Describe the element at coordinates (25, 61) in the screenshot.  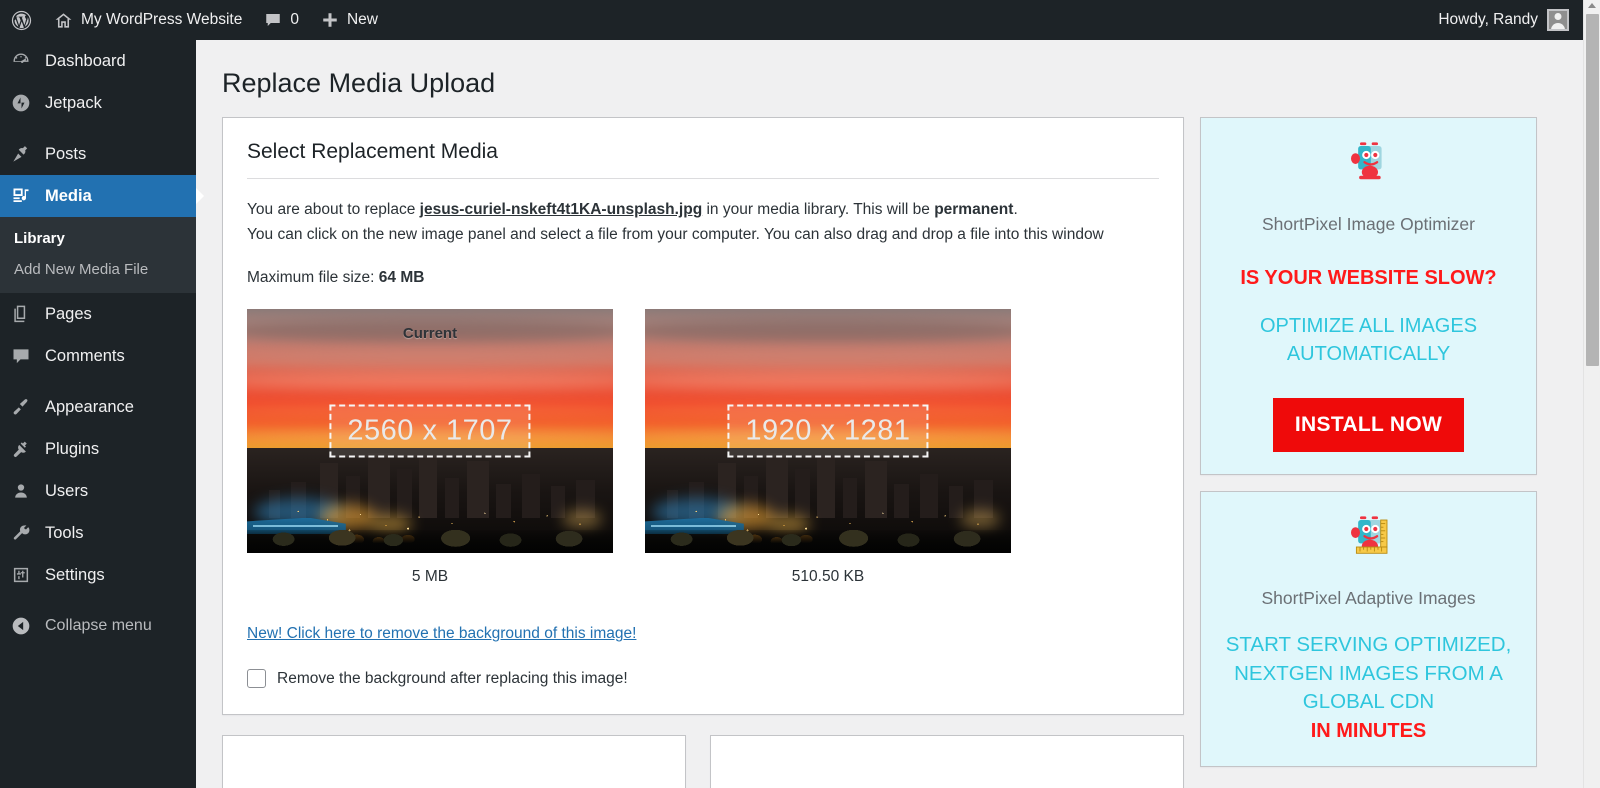
I see `dashboard-gauge-icon` at that location.